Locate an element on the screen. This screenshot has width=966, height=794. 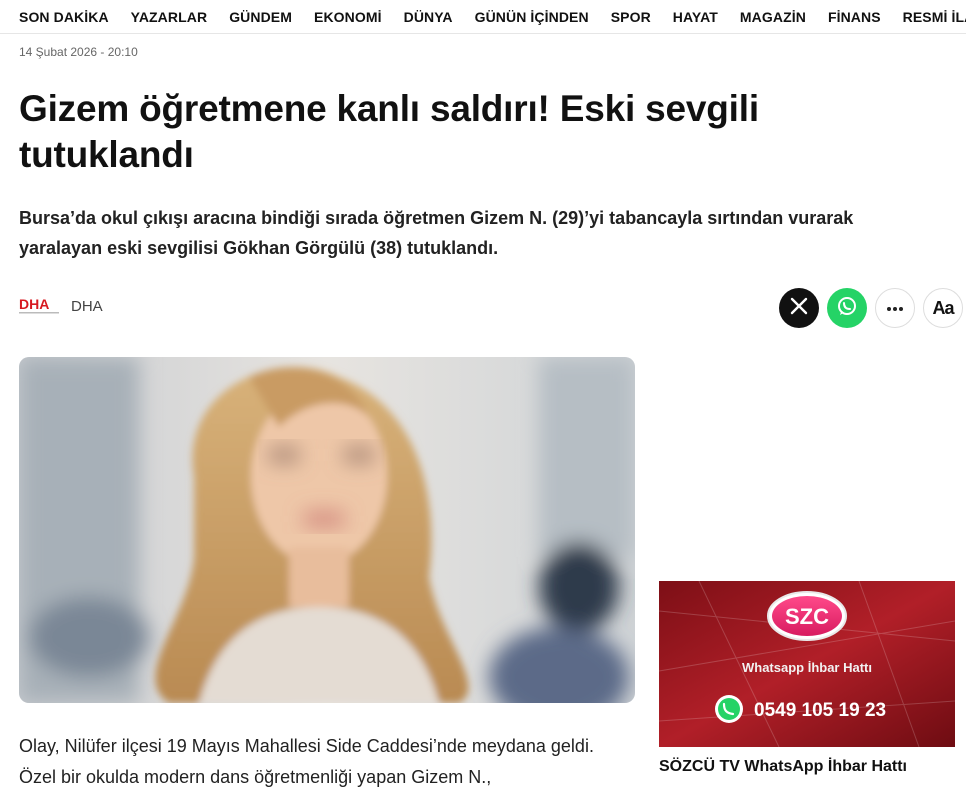
whatsapp-icon is located at coordinates (847, 308).